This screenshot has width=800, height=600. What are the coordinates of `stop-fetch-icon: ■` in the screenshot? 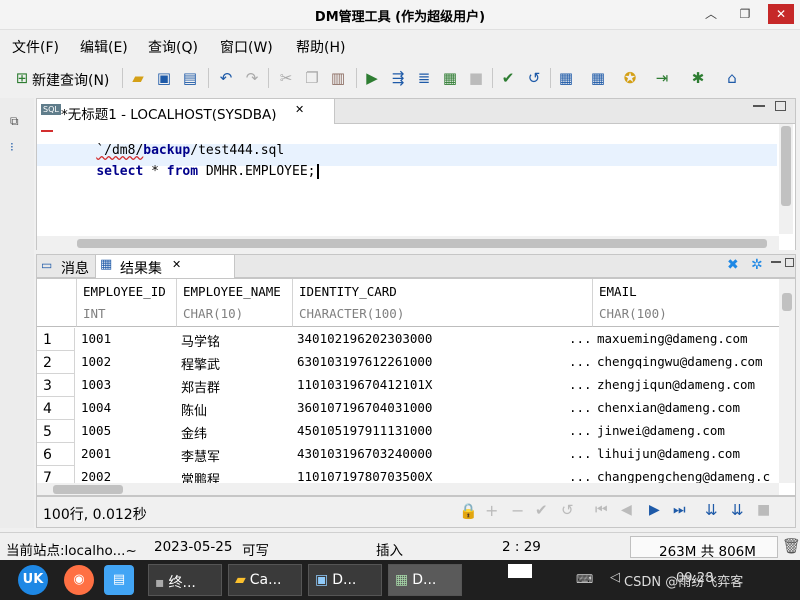 It's located at (763, 510).